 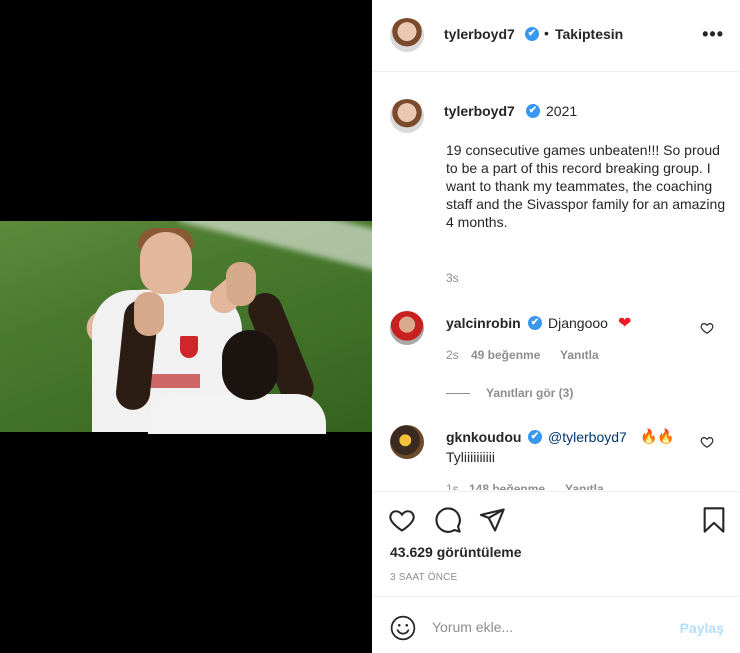 I want to click on emoji-icon, so click(x=403, y=628).